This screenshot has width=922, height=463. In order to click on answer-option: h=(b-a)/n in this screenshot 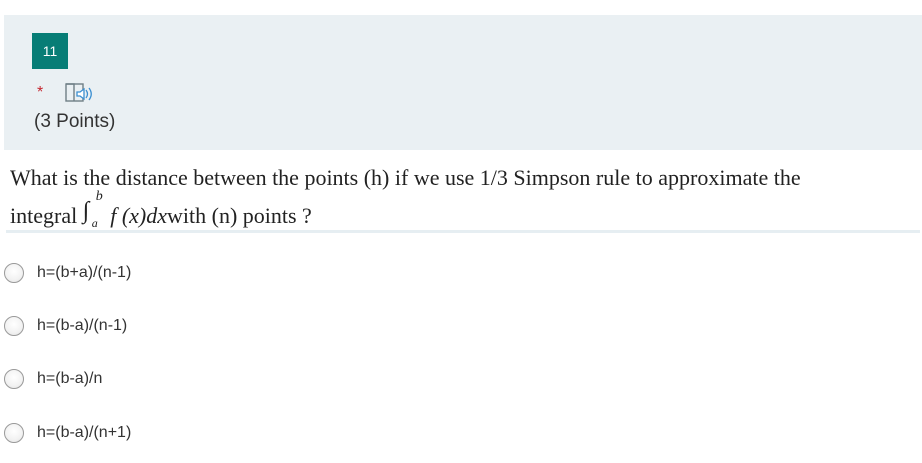, I will do `click(53, 379)`.